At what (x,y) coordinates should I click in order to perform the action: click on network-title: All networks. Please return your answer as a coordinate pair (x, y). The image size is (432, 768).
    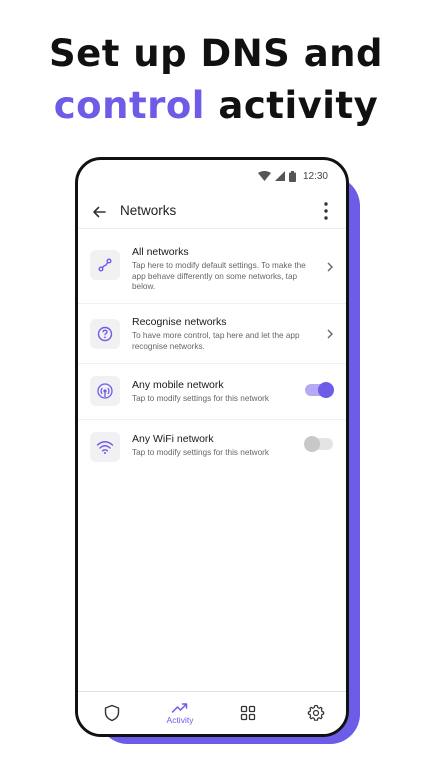
    Looking at the image, I should click on (160, 252).